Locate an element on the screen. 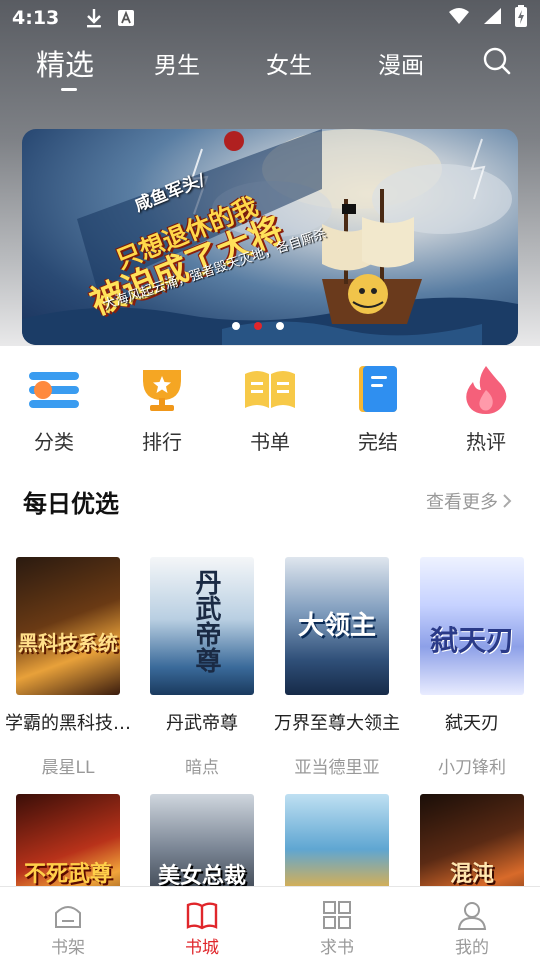 The height and width of the screenshot is (960, 540). bottom-tab-label: 书架 is located at coordinates (68, 948).